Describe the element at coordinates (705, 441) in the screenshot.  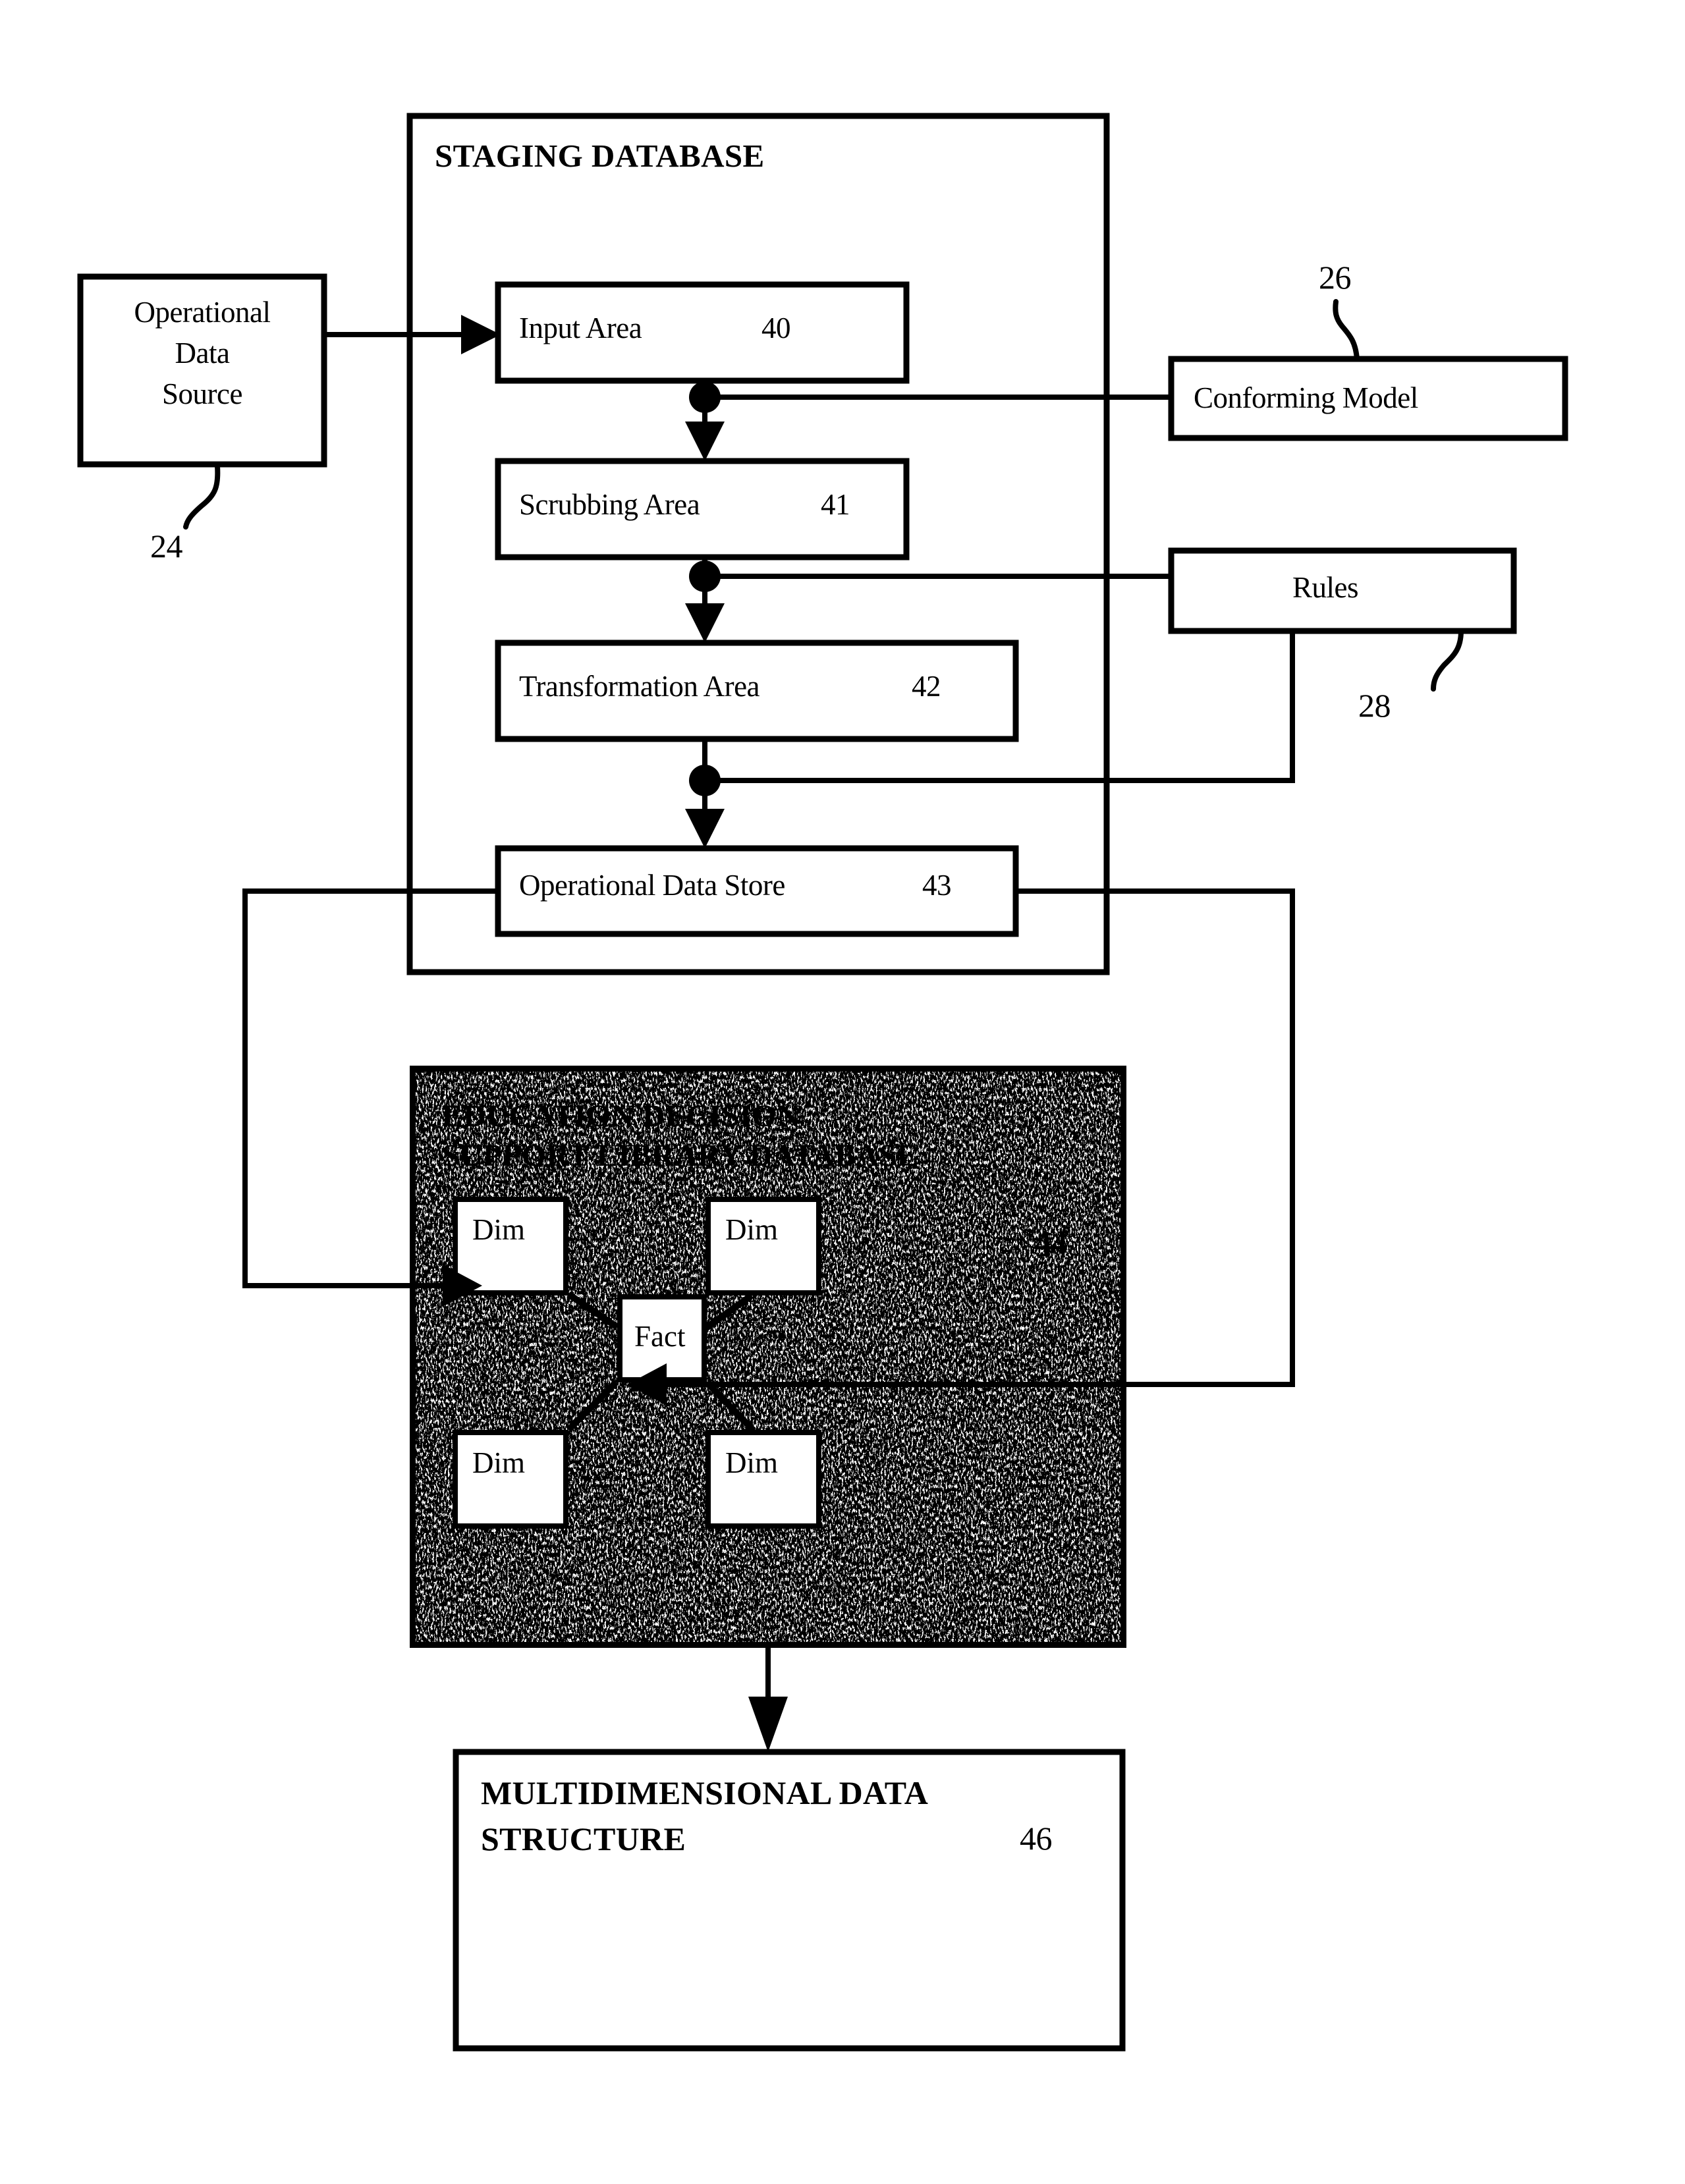
I see `arrowhead-input-to-scrubbing` at that location.